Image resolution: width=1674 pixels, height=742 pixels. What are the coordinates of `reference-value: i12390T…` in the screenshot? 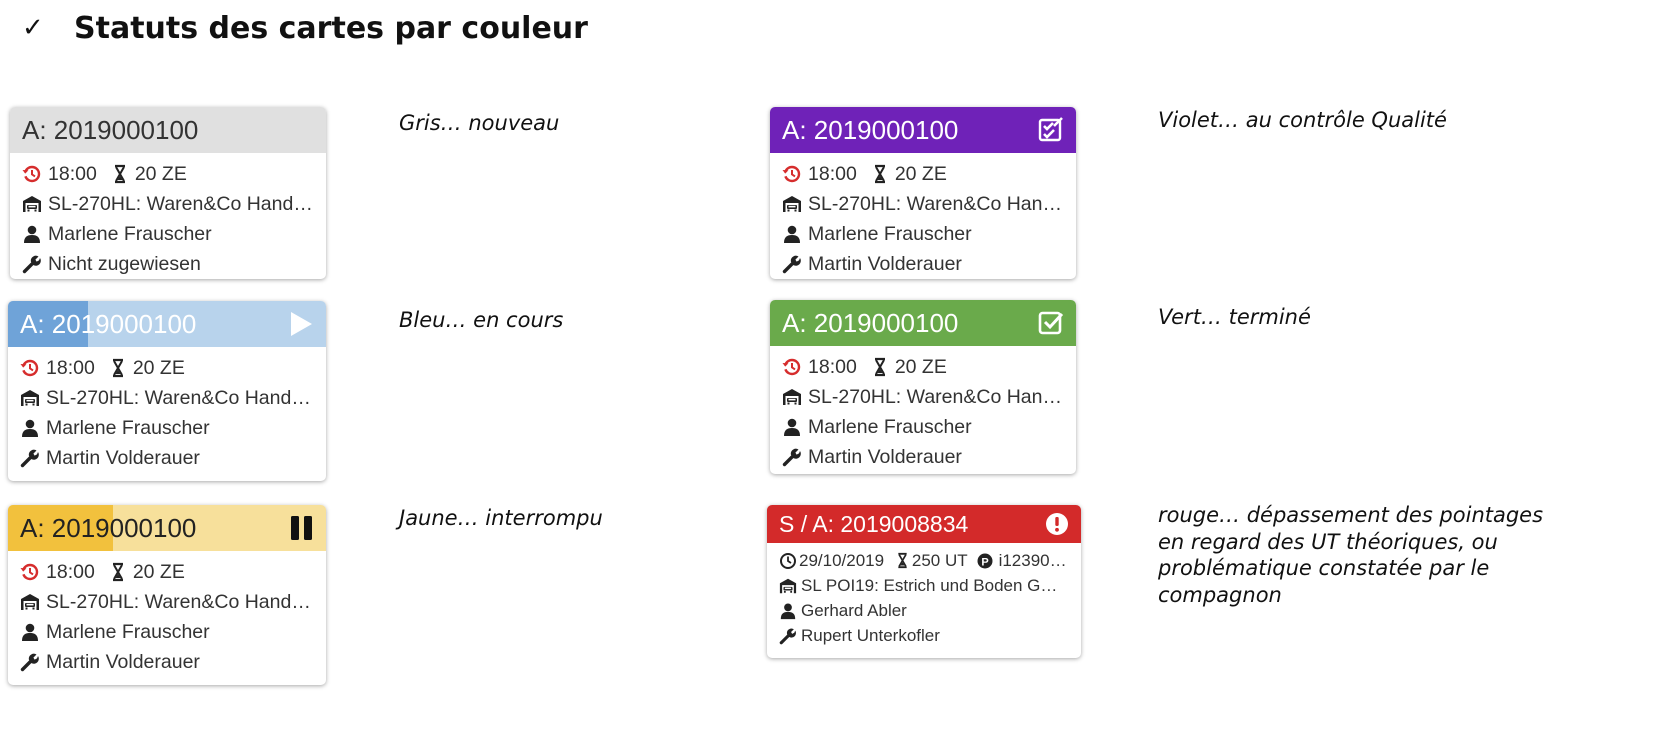 It's located at (1033, 560).